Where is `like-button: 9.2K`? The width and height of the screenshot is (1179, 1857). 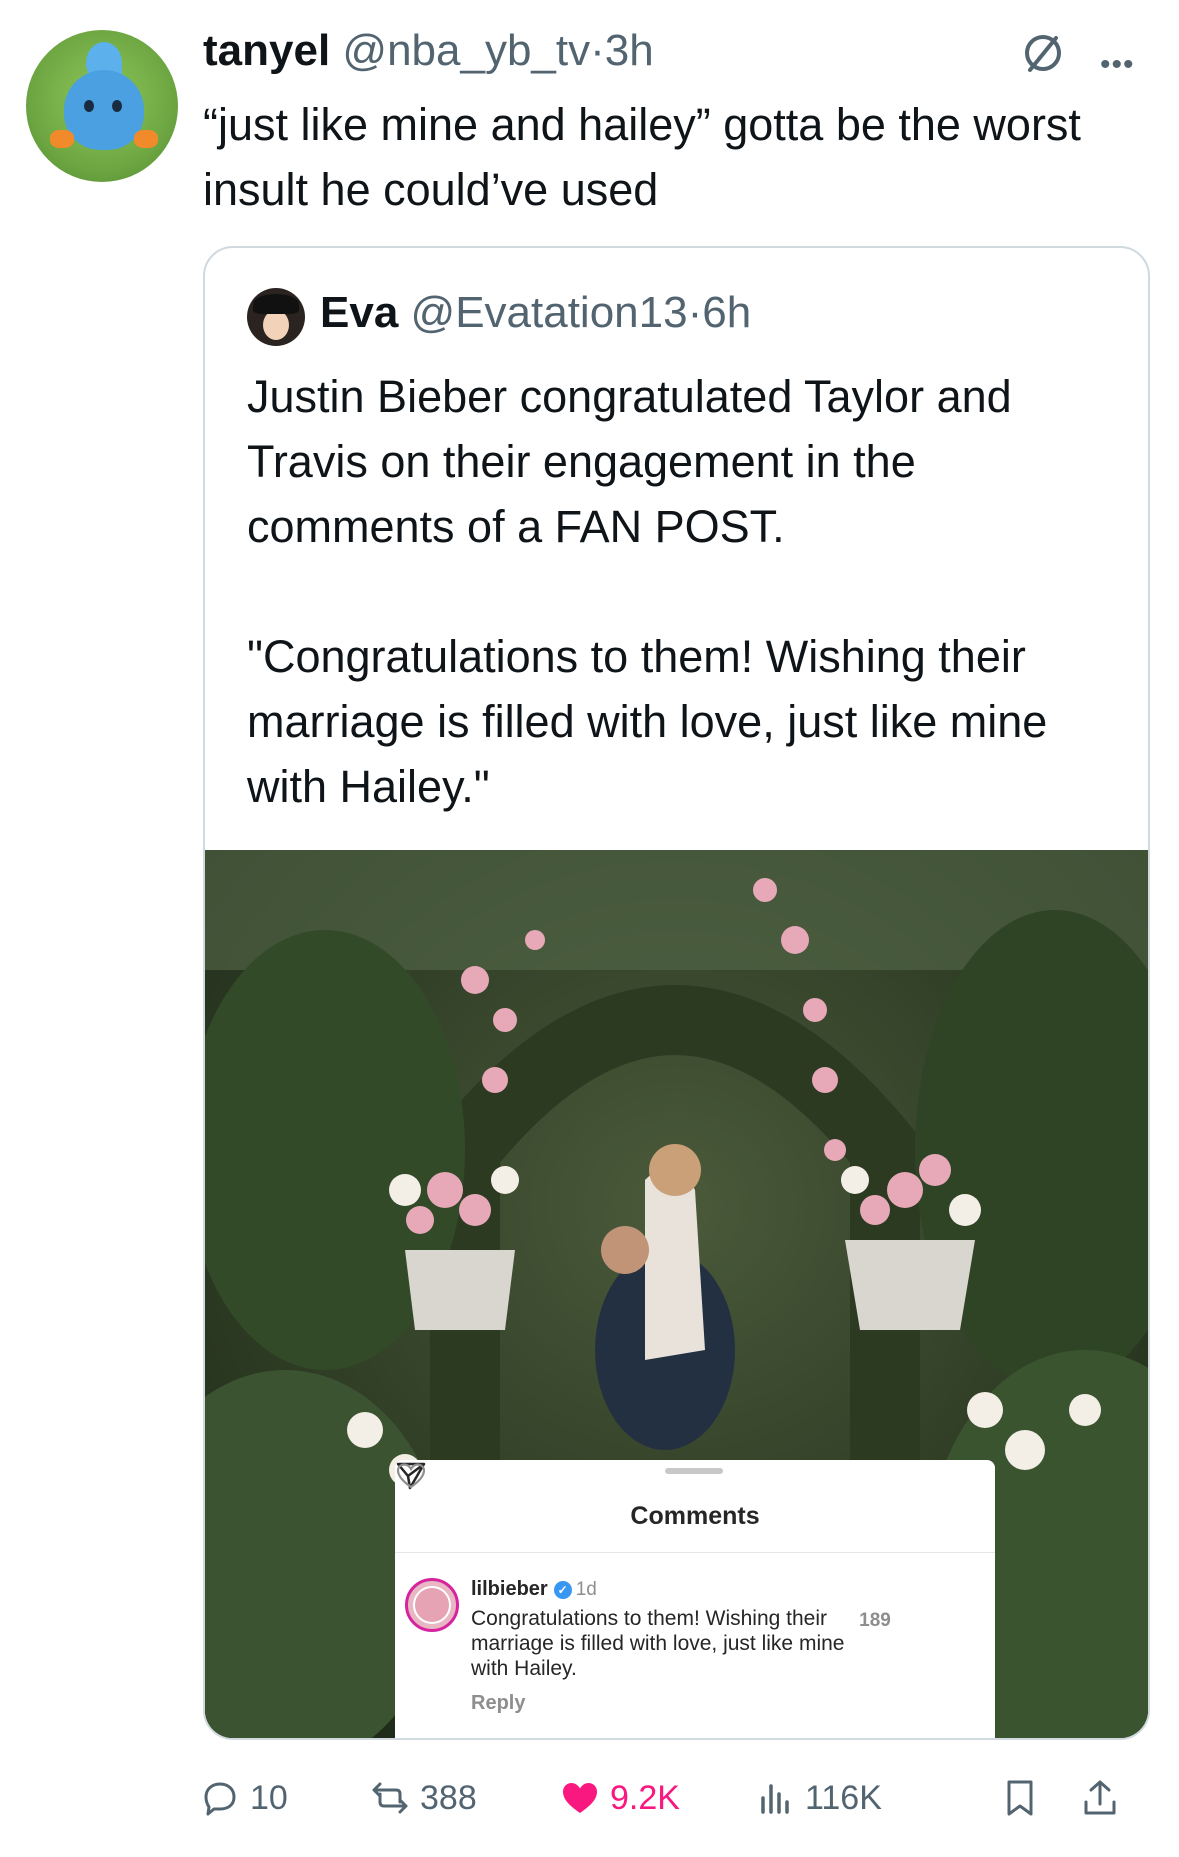
like-button: 9.2K is located at coordinates (620, 1798).